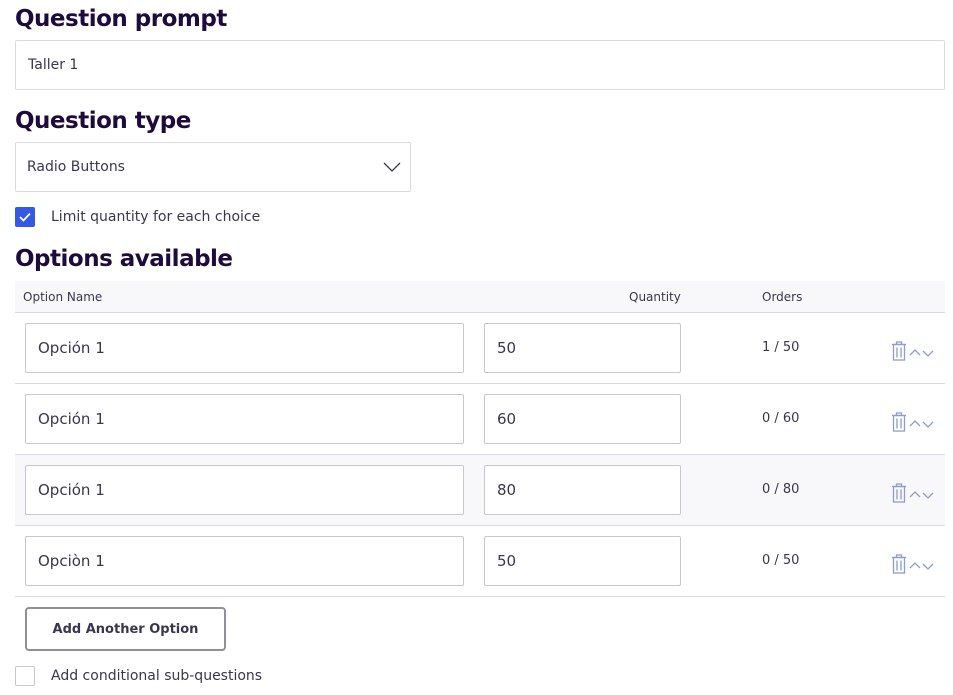 The height and width of the screenshot is (695, 953). Describe the element at coordinates (781, 347) in the screenshot. I see `option-orders-count: 1 / 50` at that location.